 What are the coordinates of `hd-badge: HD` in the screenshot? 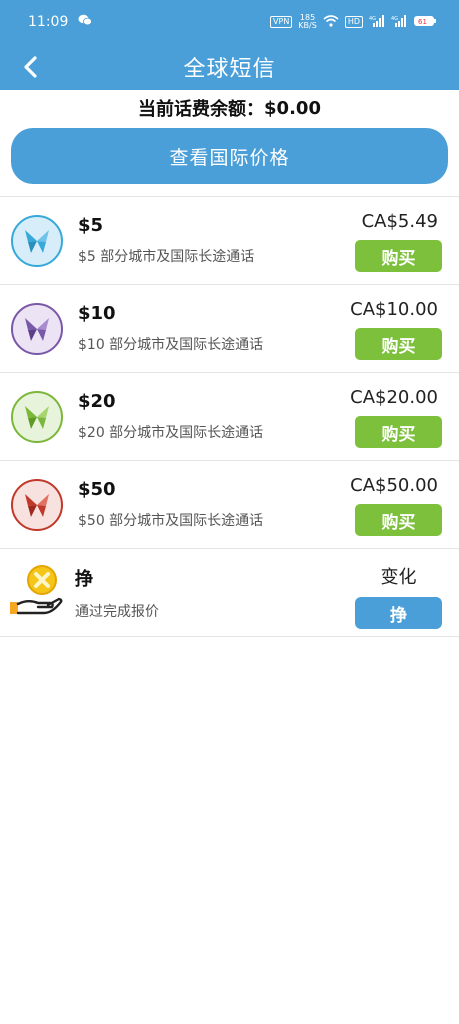 It's located at (353, 22).